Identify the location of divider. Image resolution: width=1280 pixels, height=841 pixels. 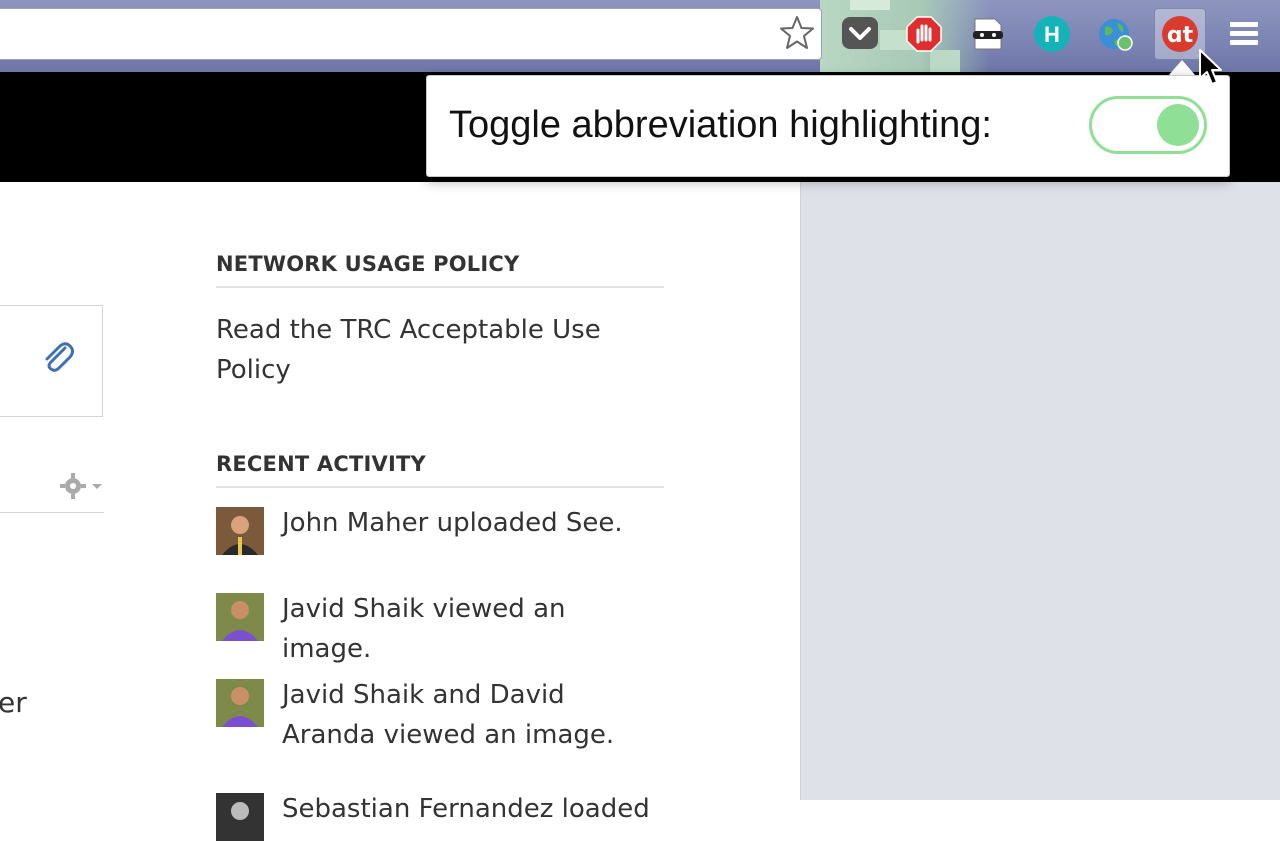
(52, 512).